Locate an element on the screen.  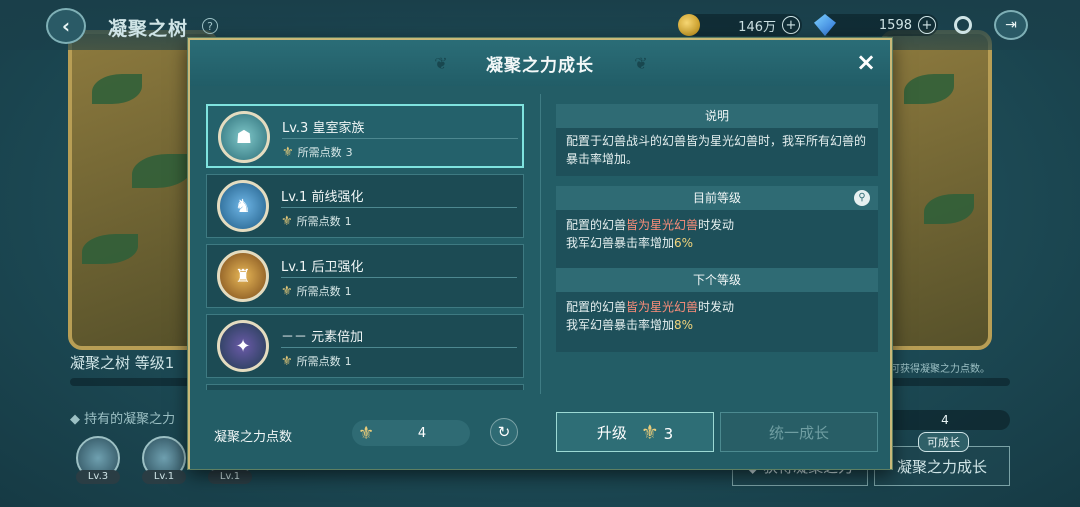
exit-button: ⇥ is located at coordinates (1011, 25).